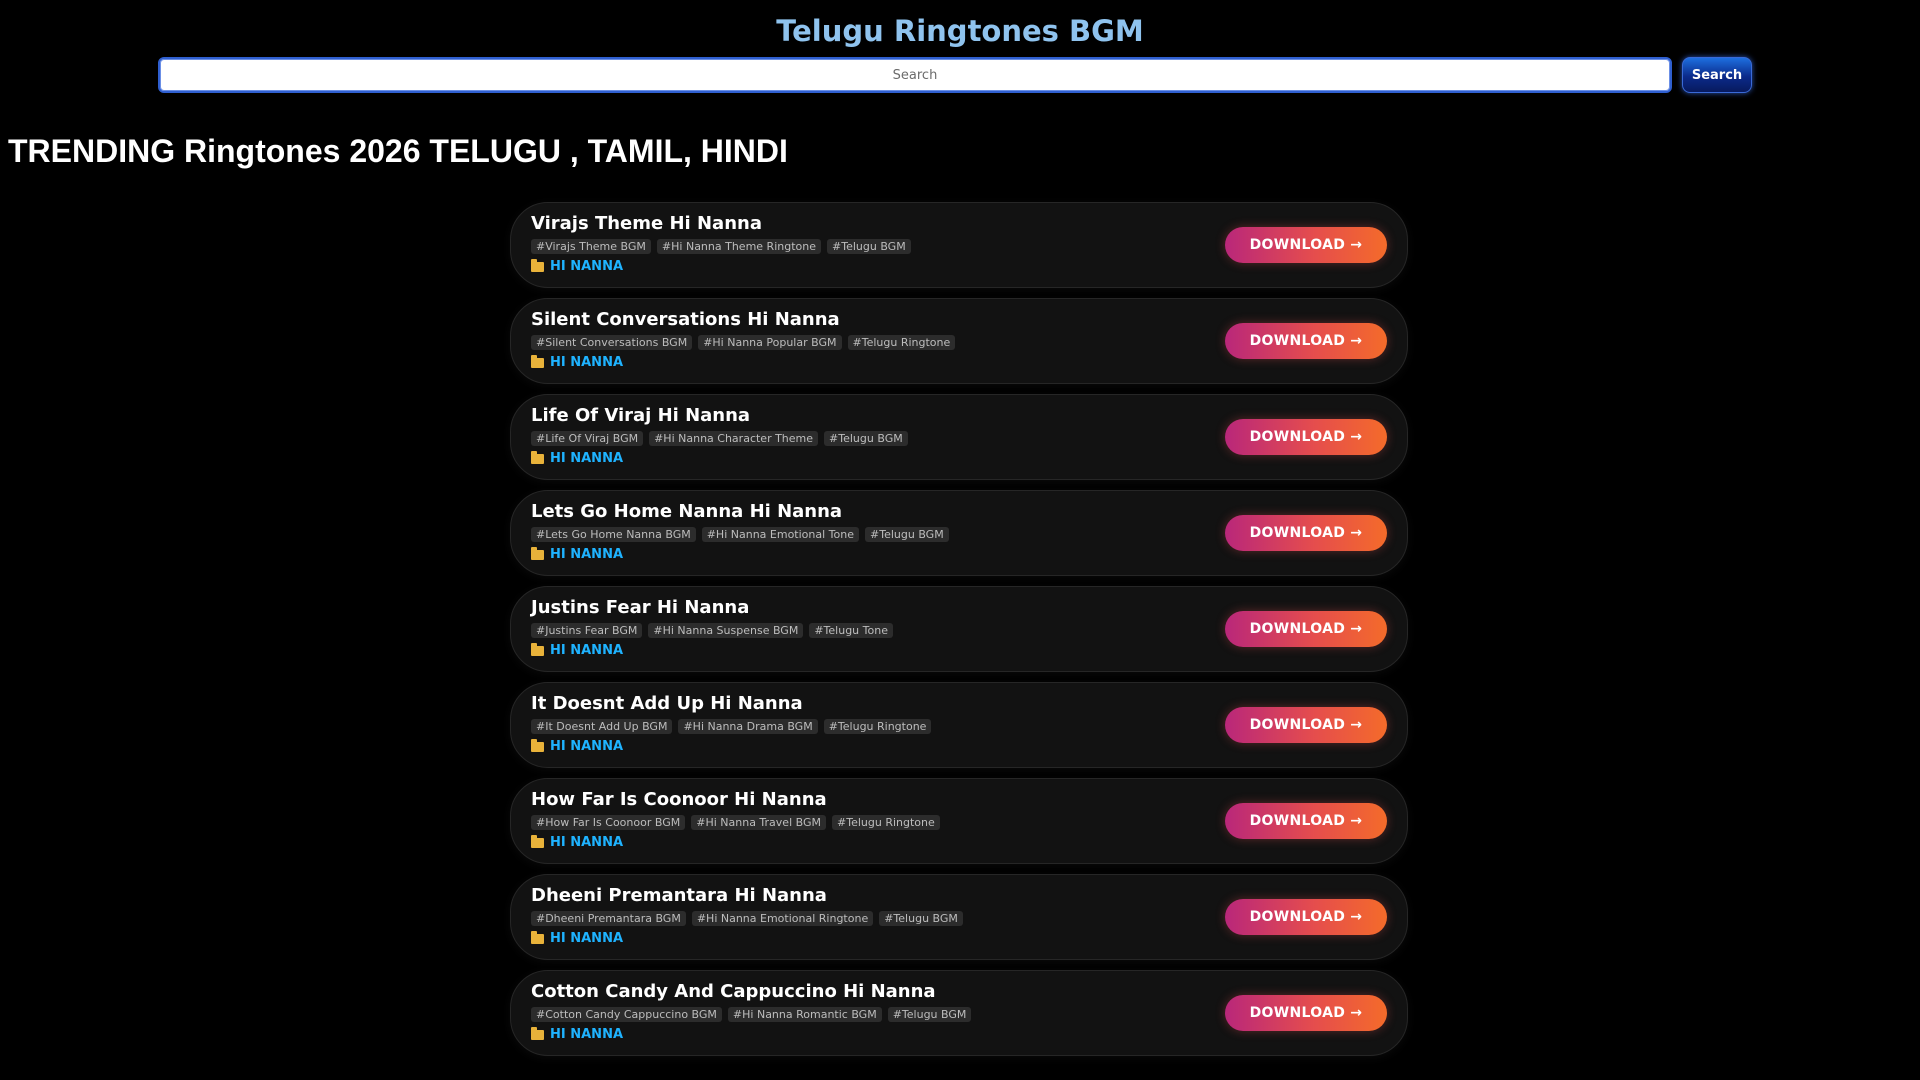  I want to click on site-header: Telugu Ringtones BGM Search, so click(960, 50).